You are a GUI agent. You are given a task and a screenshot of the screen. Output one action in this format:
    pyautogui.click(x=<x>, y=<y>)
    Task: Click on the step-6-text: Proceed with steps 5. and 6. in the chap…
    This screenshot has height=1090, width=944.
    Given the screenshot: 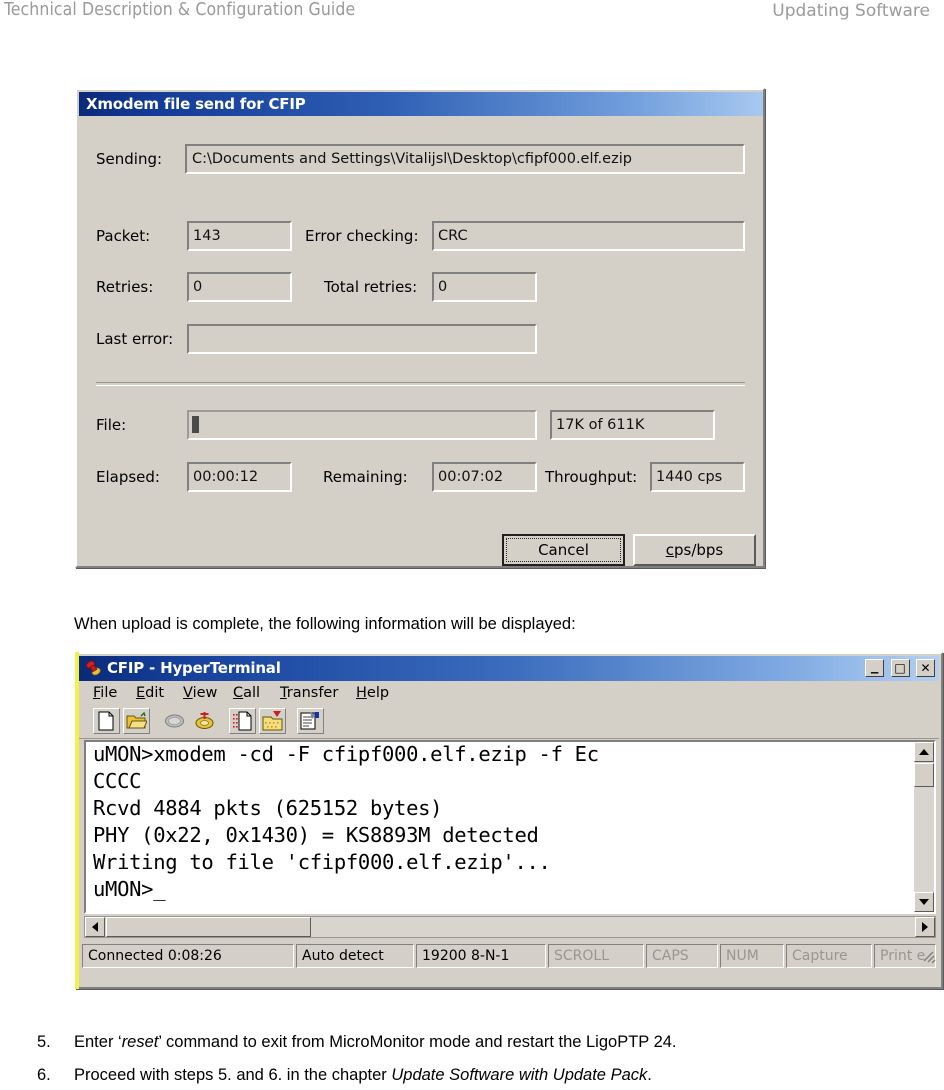 What is the action you would take?
    pyautogui.click(x=363, y=1075)
    